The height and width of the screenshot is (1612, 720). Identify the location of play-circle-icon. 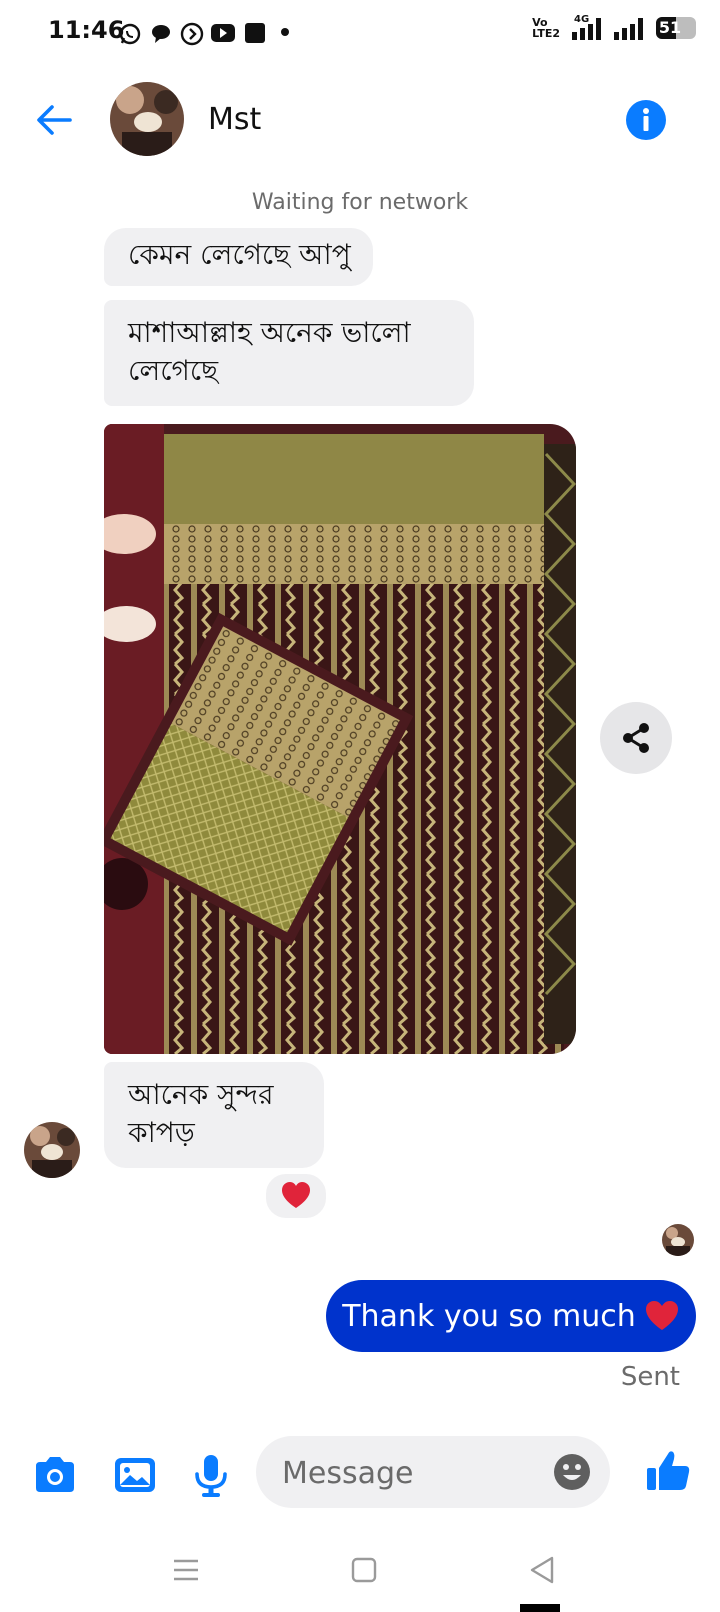
(192, 34).